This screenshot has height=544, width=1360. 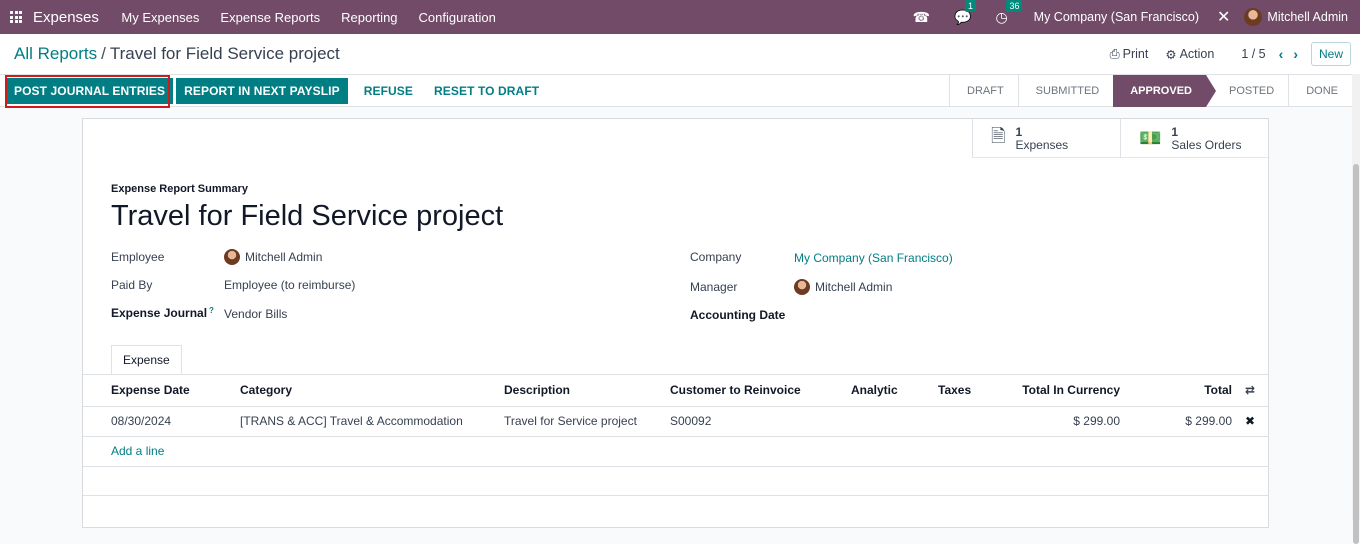 What do you see at coordinates (1250, 391) in the screenshot?
I see `column-settings-icon: ⇄` at bounding box center [1250, 391].